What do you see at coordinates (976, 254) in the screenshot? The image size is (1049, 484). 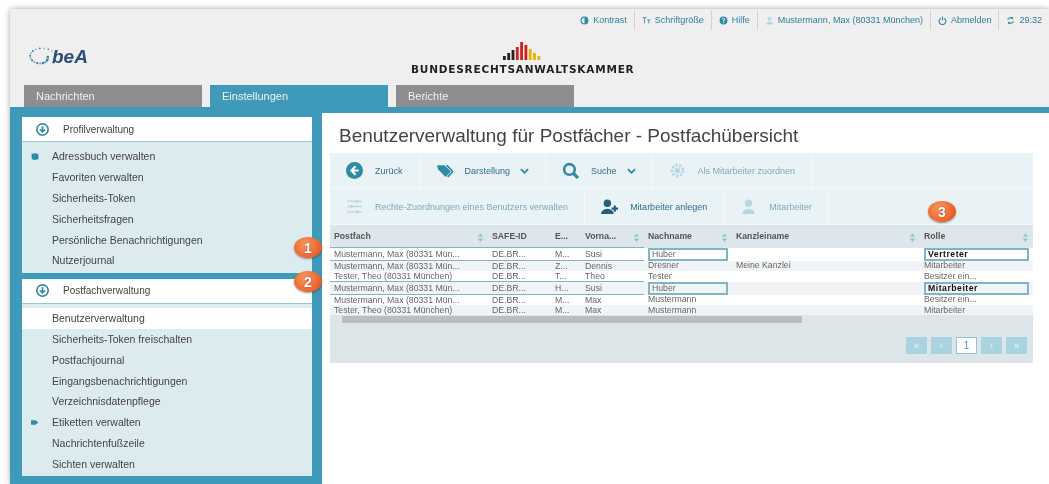 I see `table-cell: Vertreter` at bounding box center [976, 254].